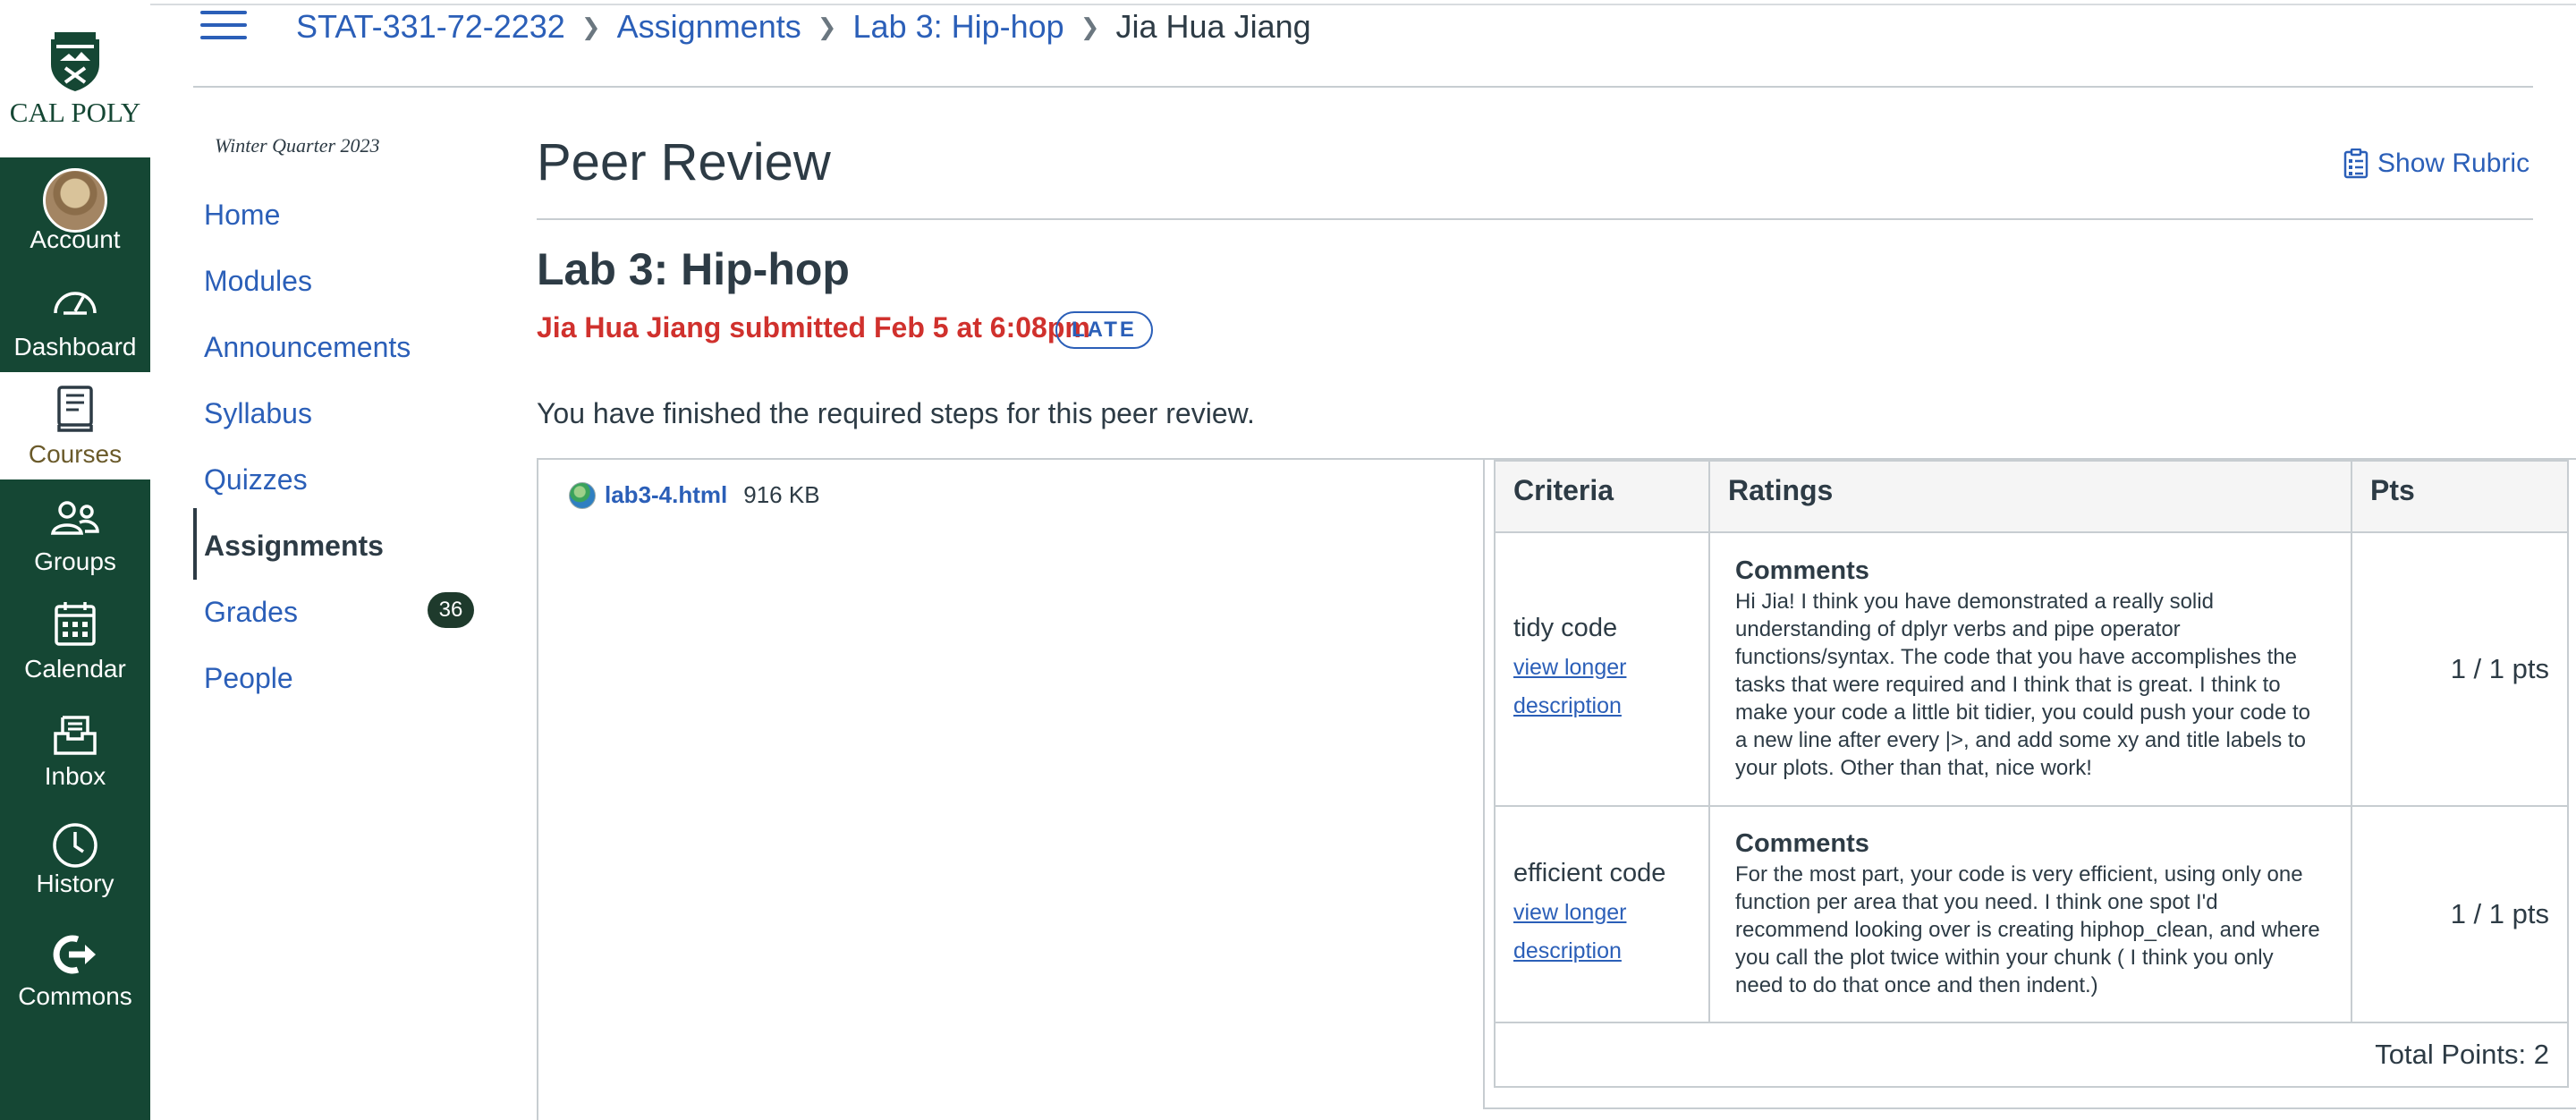 This screenshot has height=1120, width=2576. I want to click on late-badge: LATE, so click(1104, 330).